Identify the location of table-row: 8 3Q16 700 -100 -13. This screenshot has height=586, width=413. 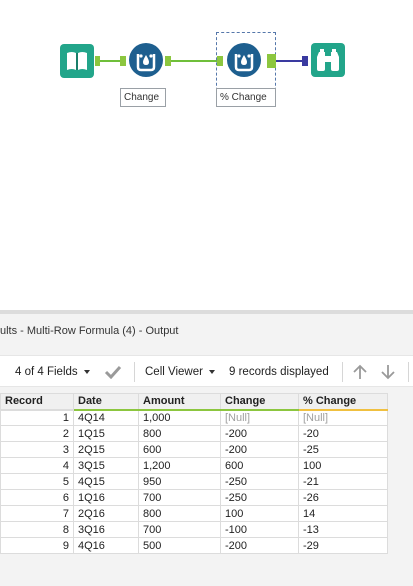
(194, 529).